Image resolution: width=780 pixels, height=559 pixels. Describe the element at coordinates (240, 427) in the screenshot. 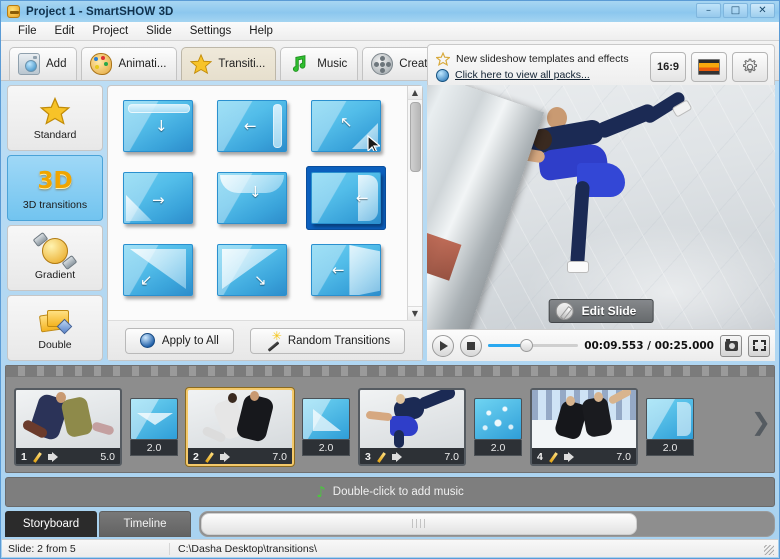

I see `slide-thumbnail-2: 2 7.0` at that location.